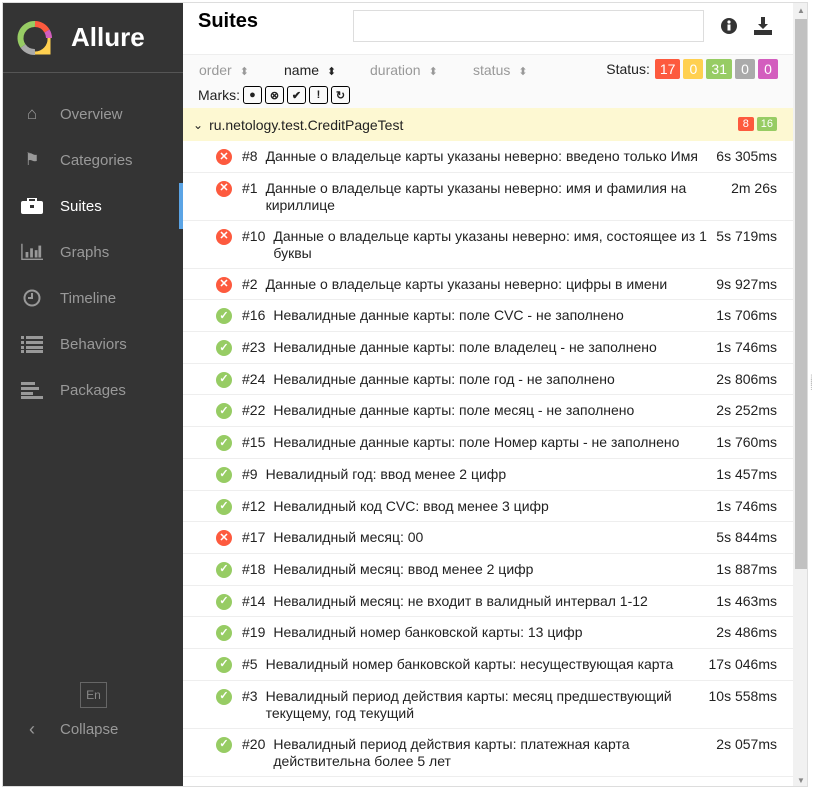 This screenshot has width=820, height=789. What do you see at coordinates (254, 315) in the screenshot?
I see `test-number: #16` at bounding box center [254, 315].